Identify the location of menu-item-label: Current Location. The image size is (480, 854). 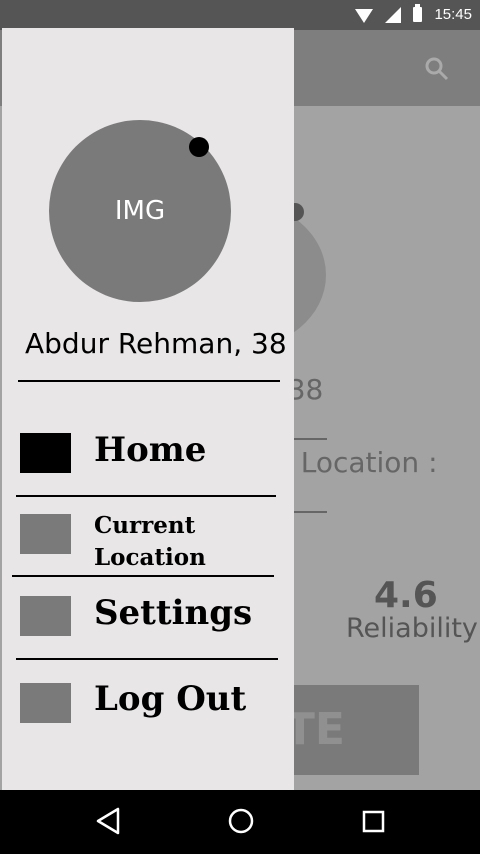
(150, 541).